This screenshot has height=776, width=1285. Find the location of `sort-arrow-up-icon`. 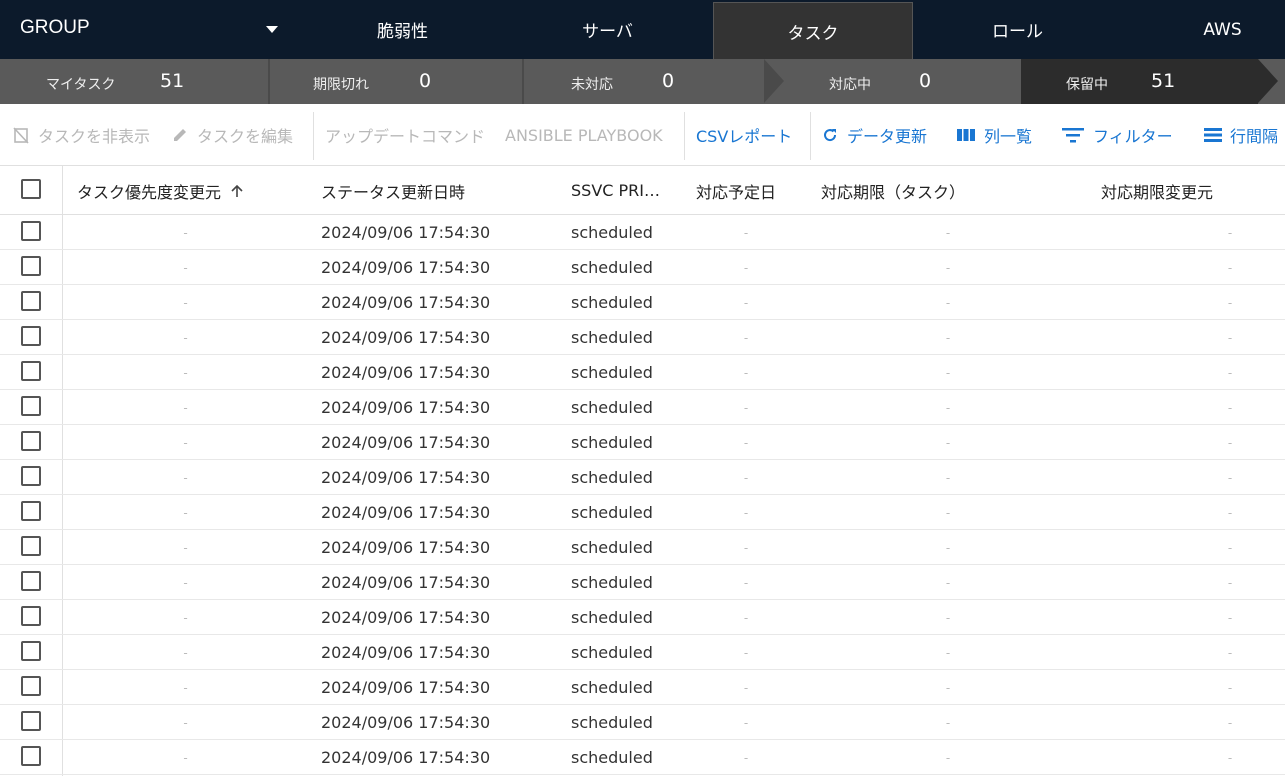

sort-arrow-up-icon is located at coordinates (237, 191).